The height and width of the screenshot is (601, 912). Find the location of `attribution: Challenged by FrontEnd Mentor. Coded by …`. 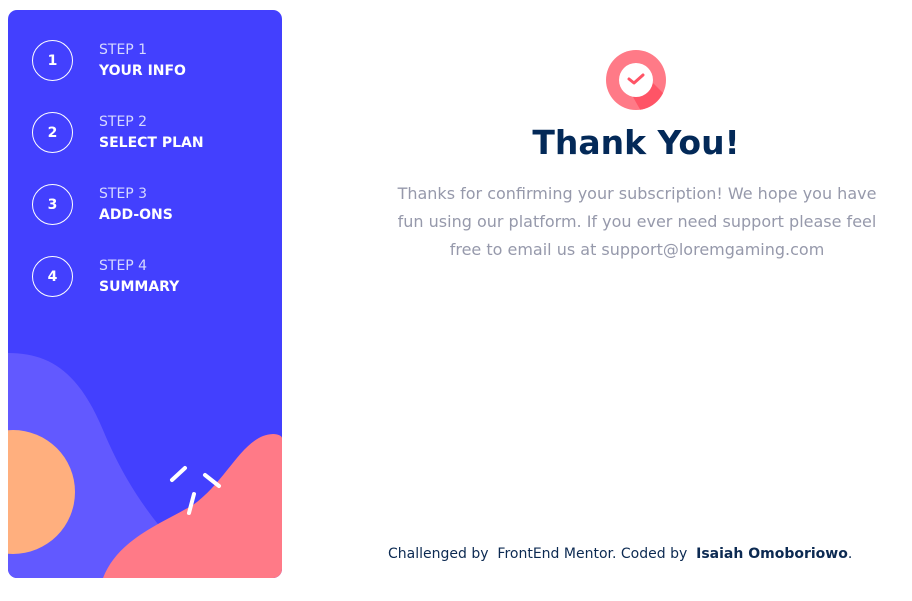

attribution: Challenged by FrontEnd Mentor. Coded by … is located at coordinates (620, 554).